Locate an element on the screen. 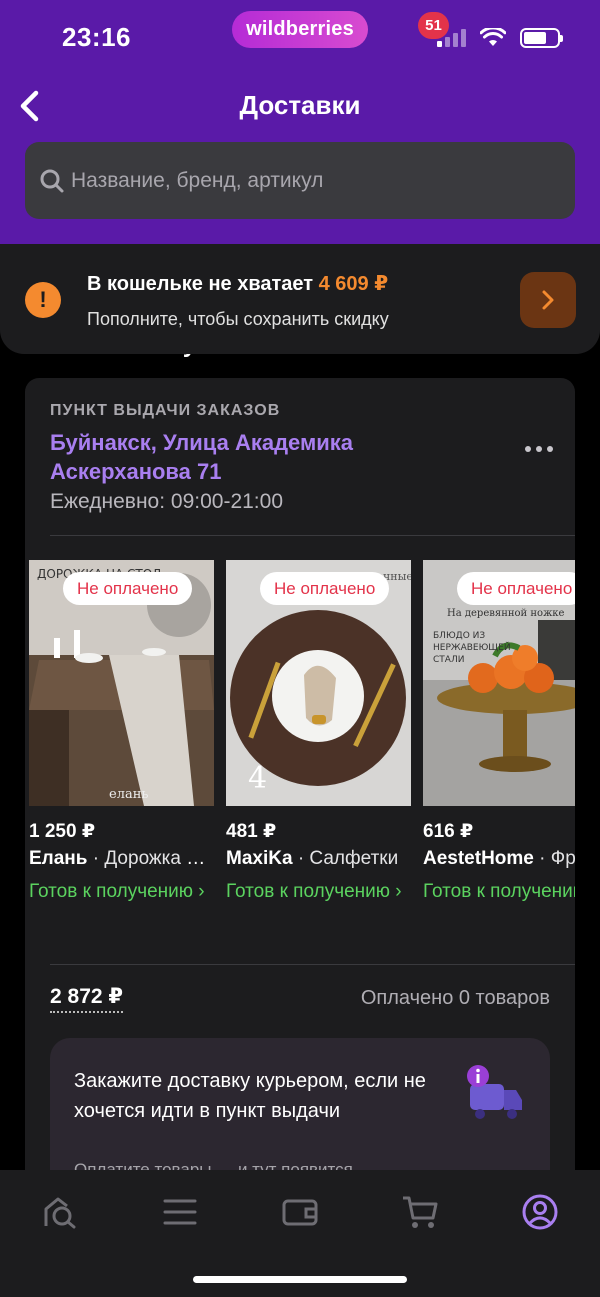 The height and width of the screenshot is (1297, 600). catalog-icon is located at coordinates (180, 1212).